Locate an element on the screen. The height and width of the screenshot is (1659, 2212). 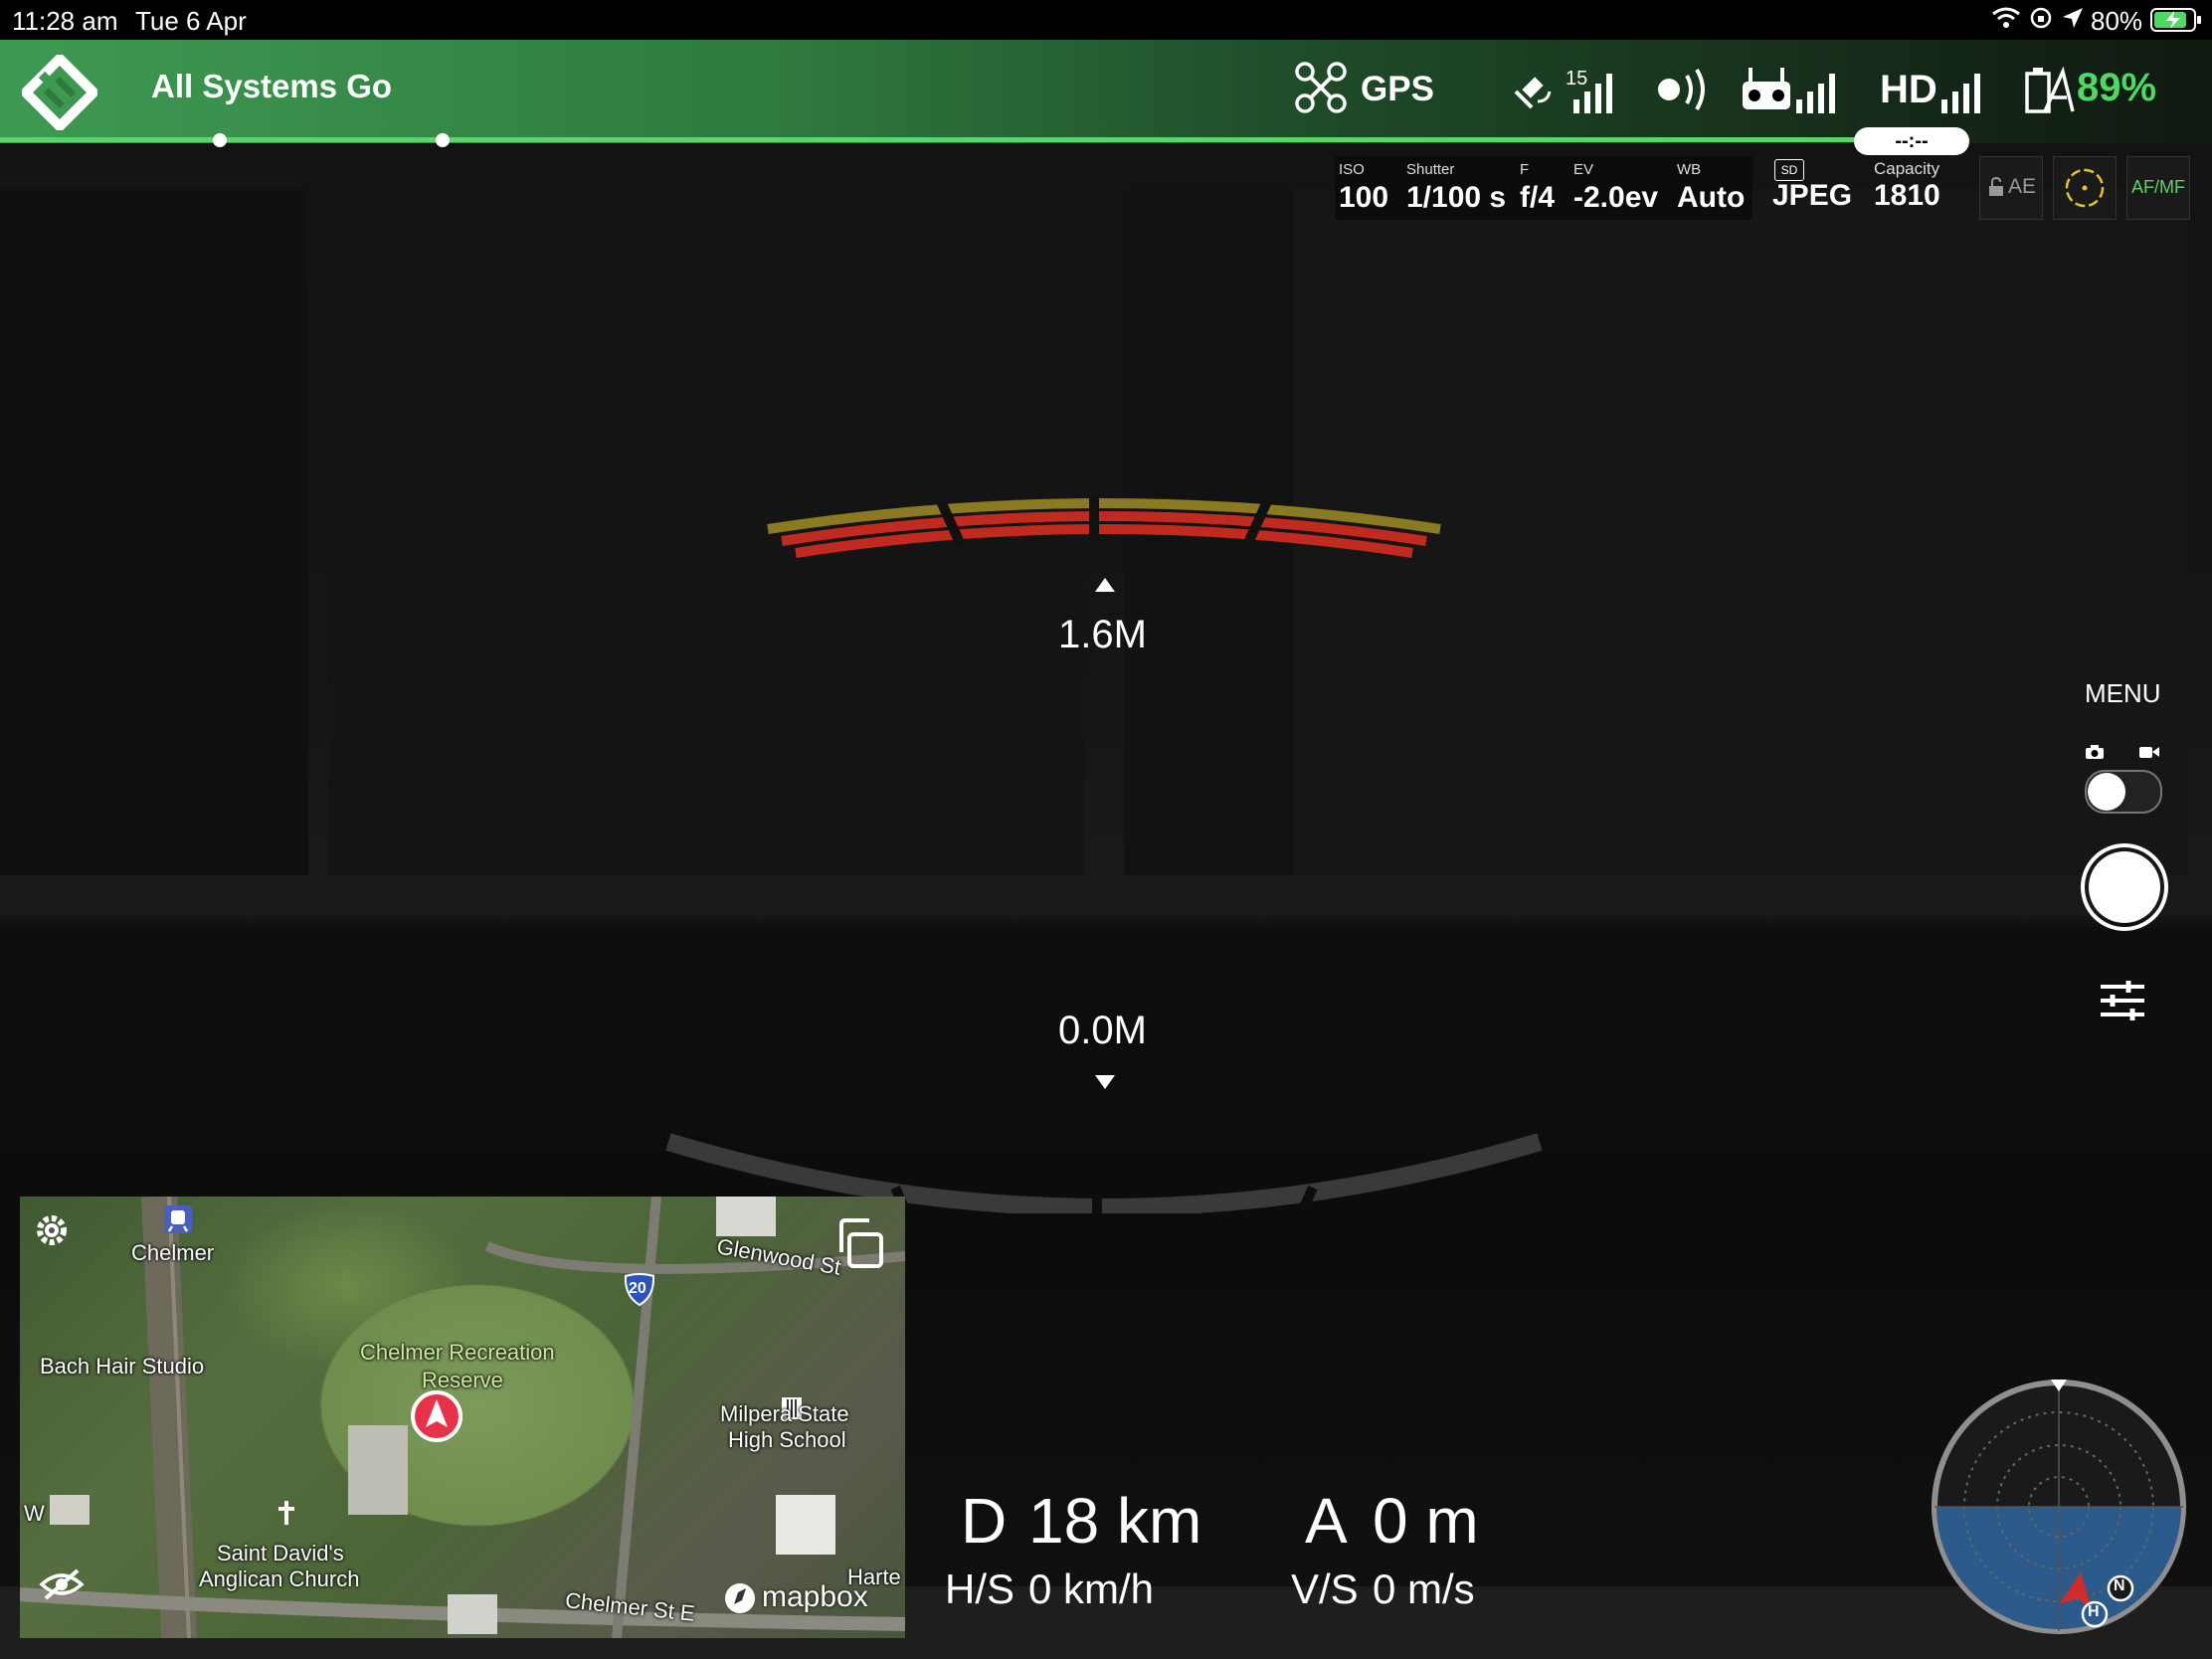
aircraft-battery-icon is located at coordinates (2049, 92).